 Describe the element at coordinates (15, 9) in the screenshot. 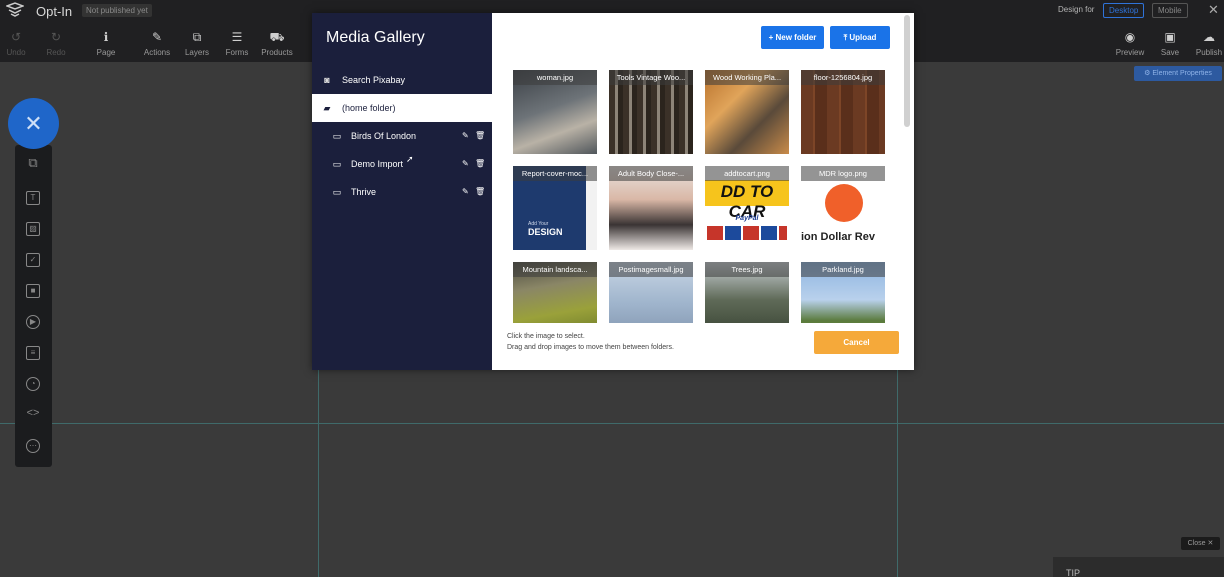

I see `app-logo-icon` at that location.